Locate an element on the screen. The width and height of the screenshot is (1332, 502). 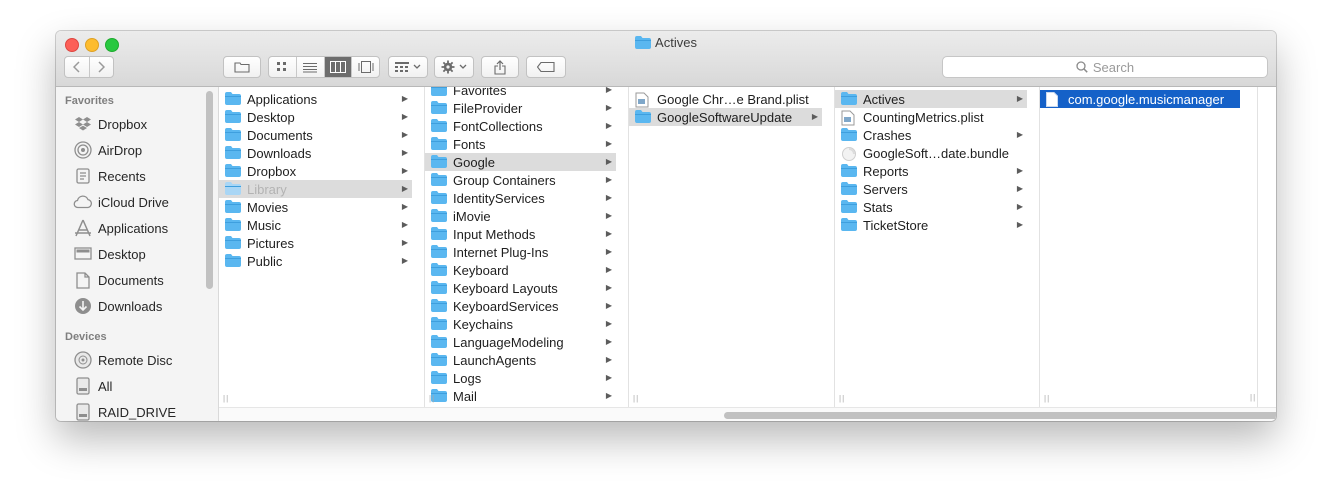
column-4-item: Reports ▶ is located at coordinates (931, 171).